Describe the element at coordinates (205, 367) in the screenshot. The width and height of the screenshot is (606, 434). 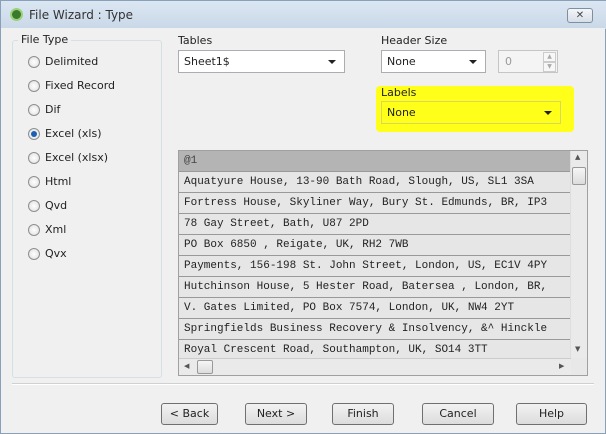
I see `horizontal-scroll-thumb` at that location.